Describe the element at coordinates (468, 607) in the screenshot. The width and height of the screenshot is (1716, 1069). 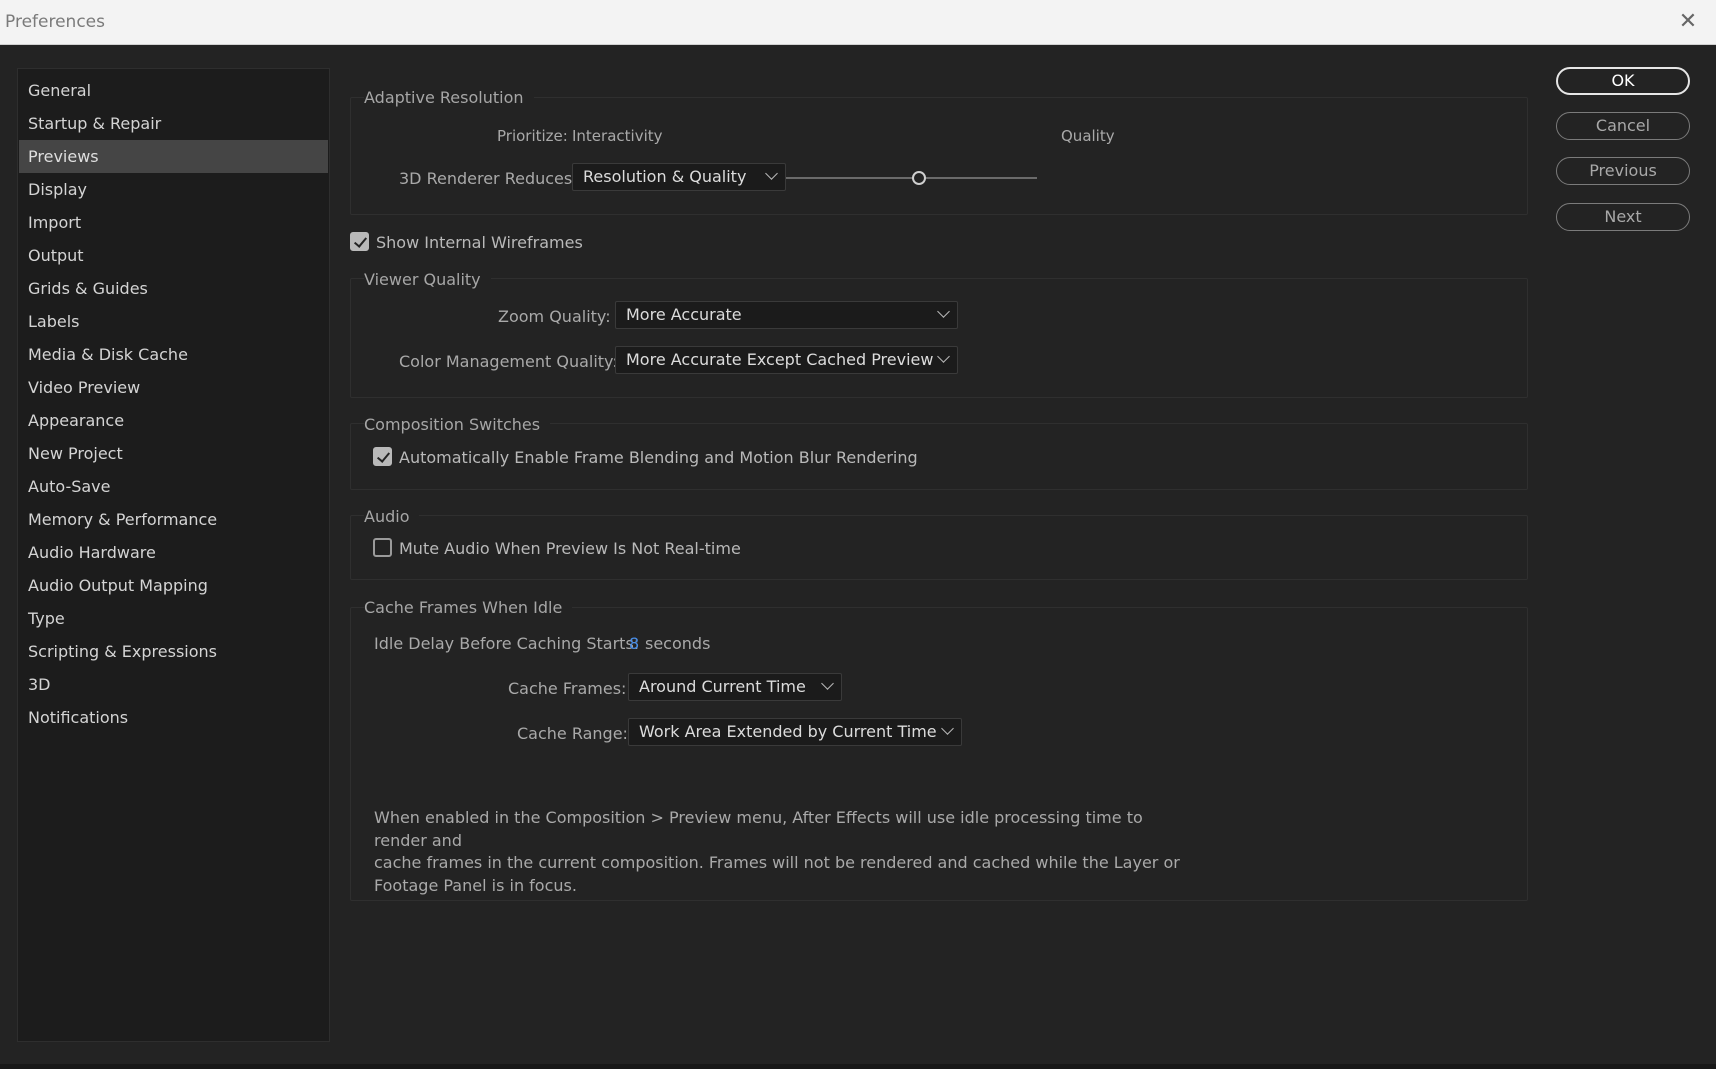
I see `cache-idle-title: Cache Frames When Idle` at that location.